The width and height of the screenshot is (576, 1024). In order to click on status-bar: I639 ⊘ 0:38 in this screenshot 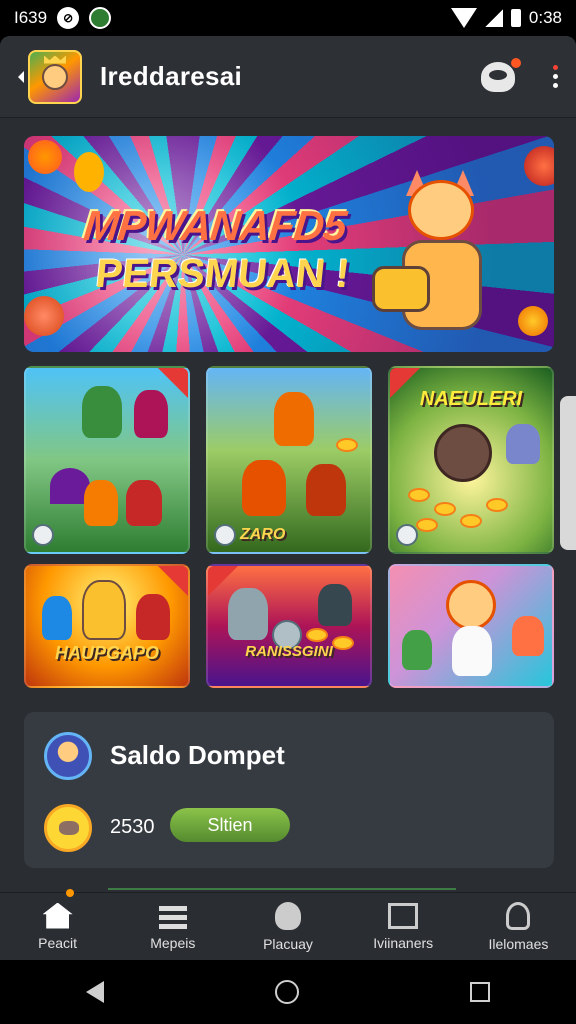, I will do `click(288, 18)`.